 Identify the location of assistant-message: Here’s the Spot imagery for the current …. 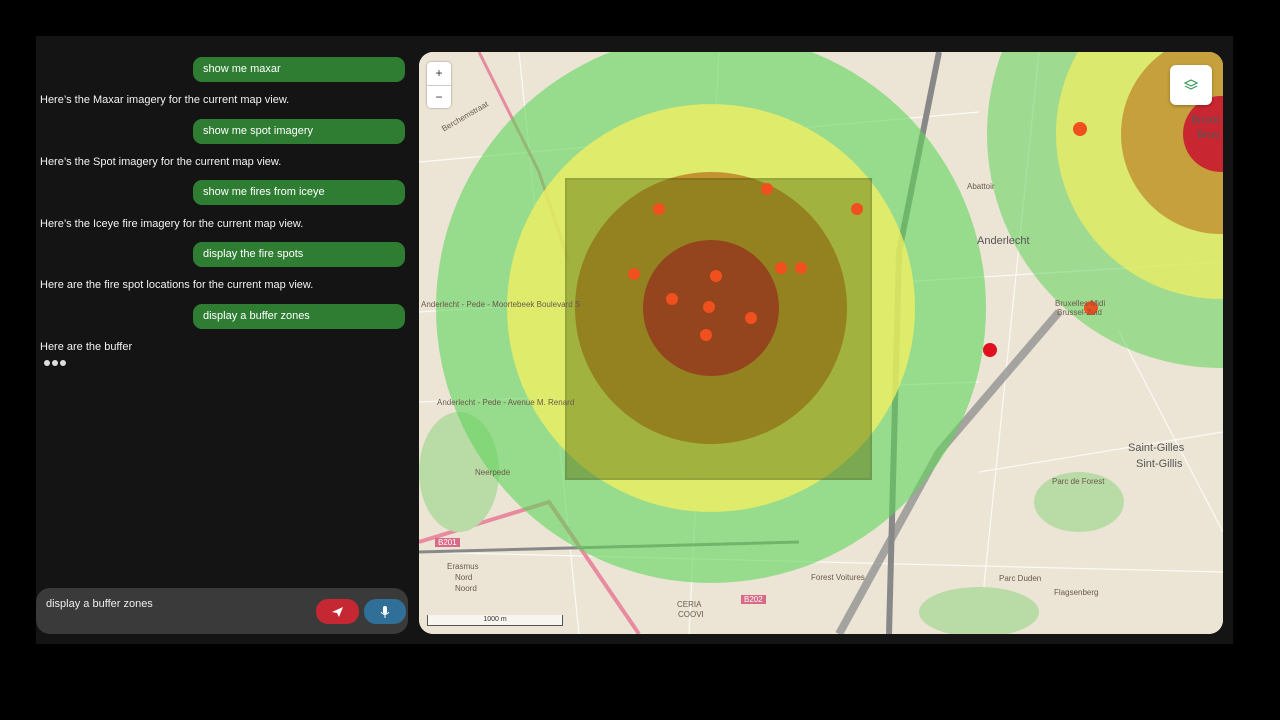
(161, 162).